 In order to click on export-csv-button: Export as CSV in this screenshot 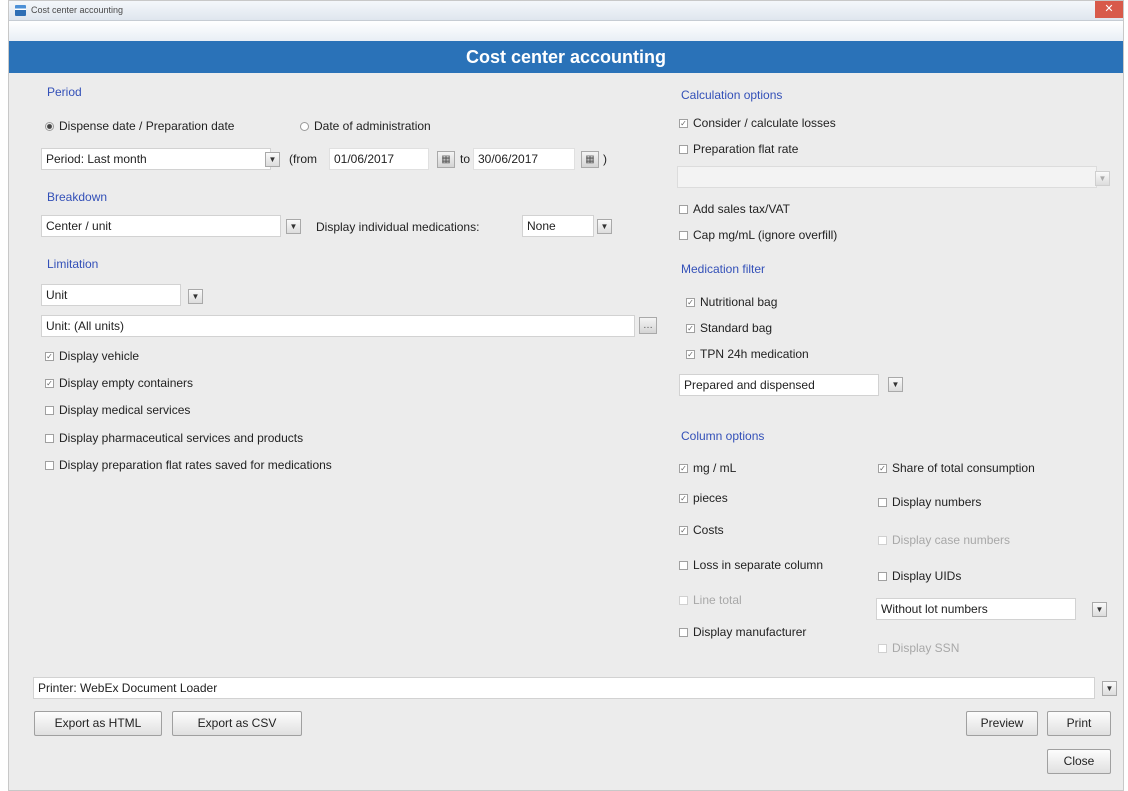, I will do `click(237, 723)`.